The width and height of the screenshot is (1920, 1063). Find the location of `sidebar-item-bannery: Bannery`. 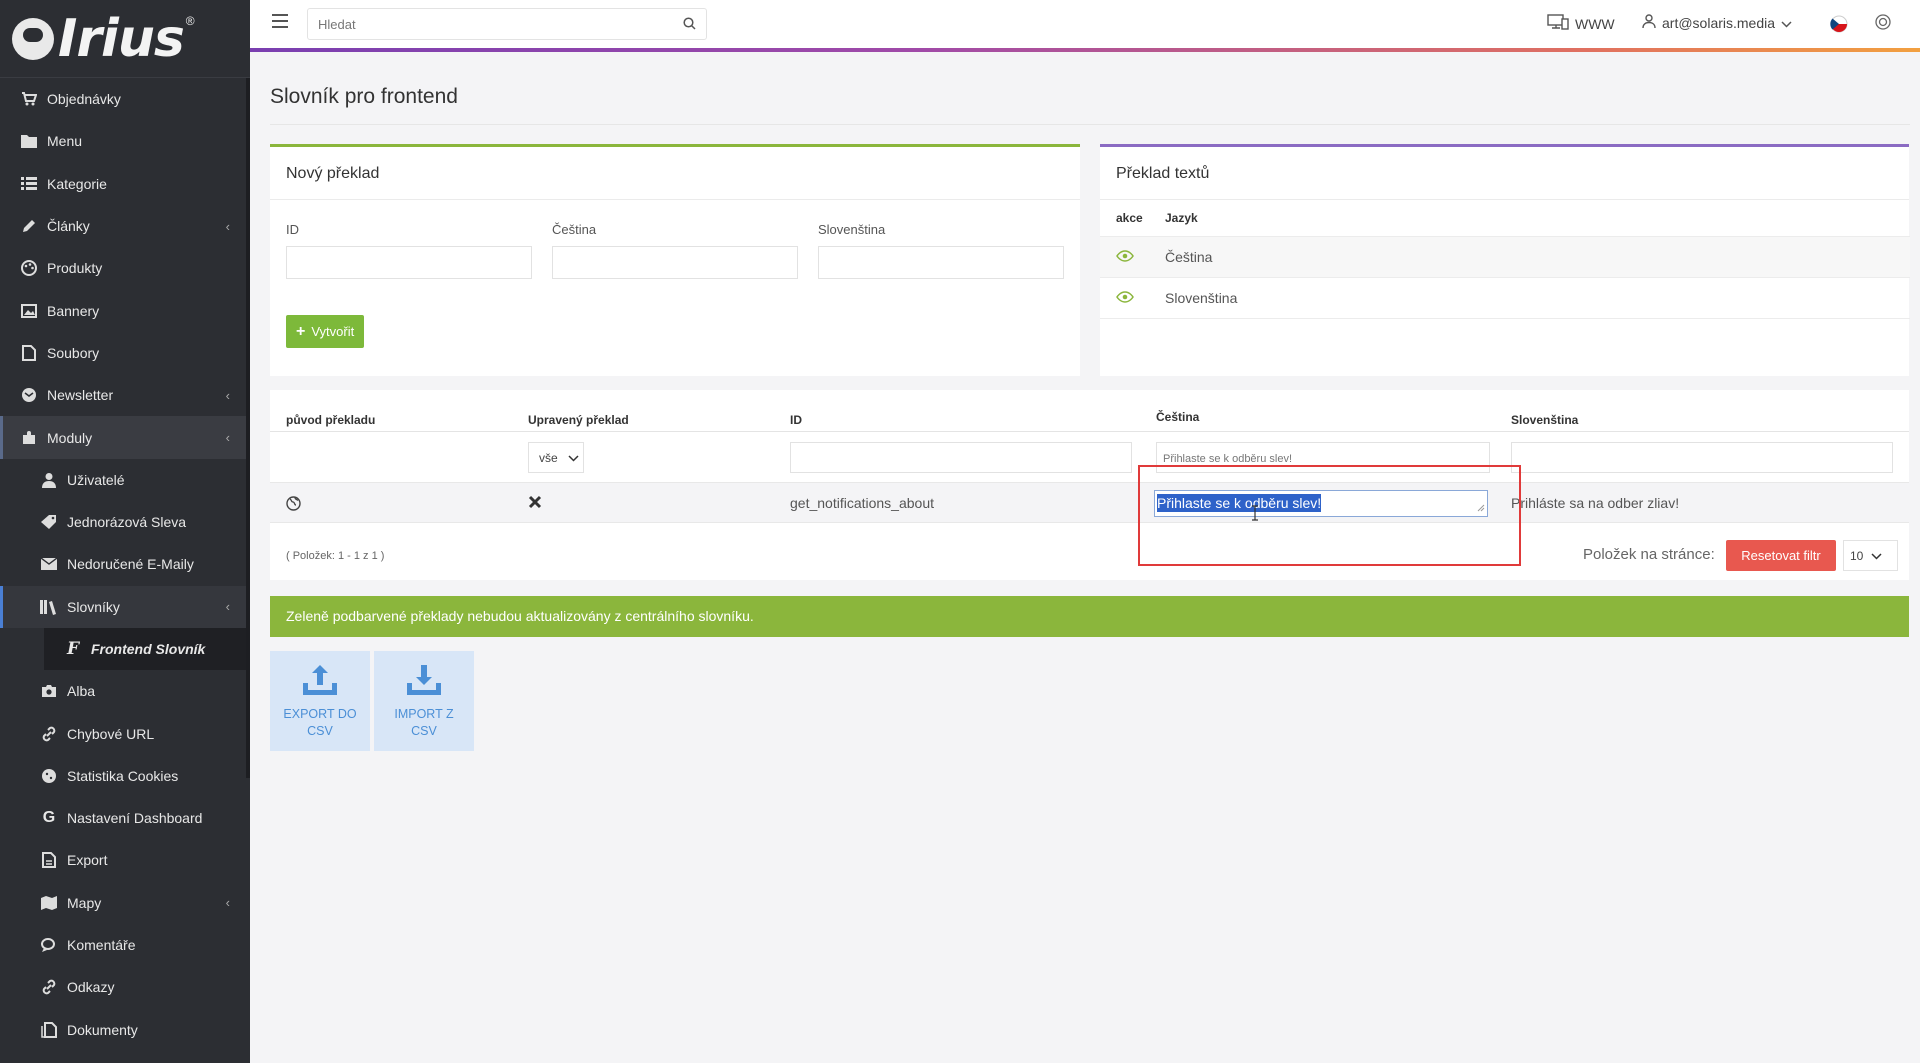

sidebar-item-bannery: Bannery is located at coordinates (125, 310).